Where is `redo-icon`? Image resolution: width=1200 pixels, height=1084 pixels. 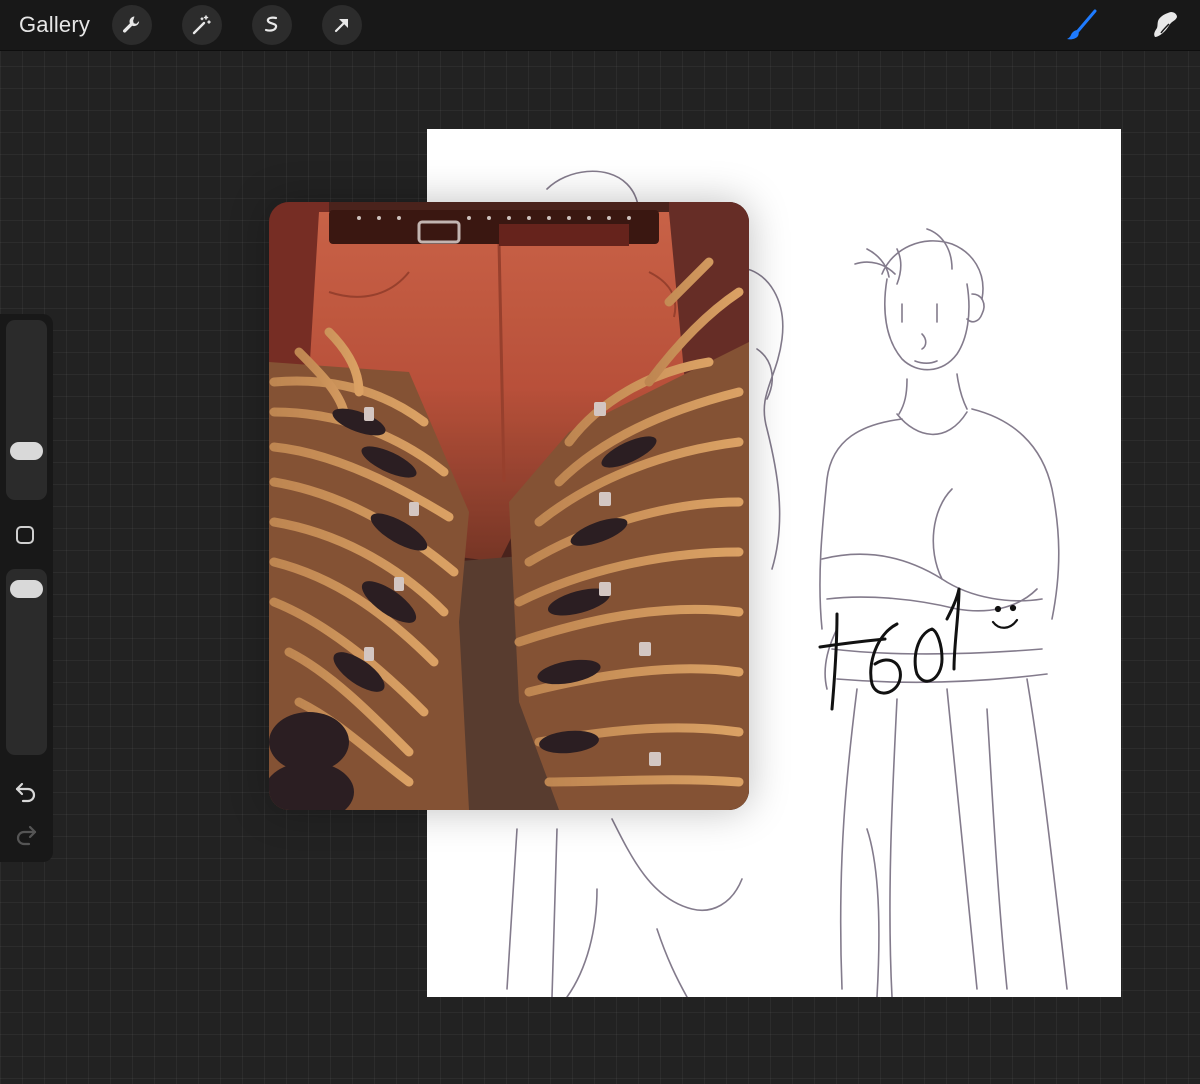 redo-icon is located at coordinates (26, 834).